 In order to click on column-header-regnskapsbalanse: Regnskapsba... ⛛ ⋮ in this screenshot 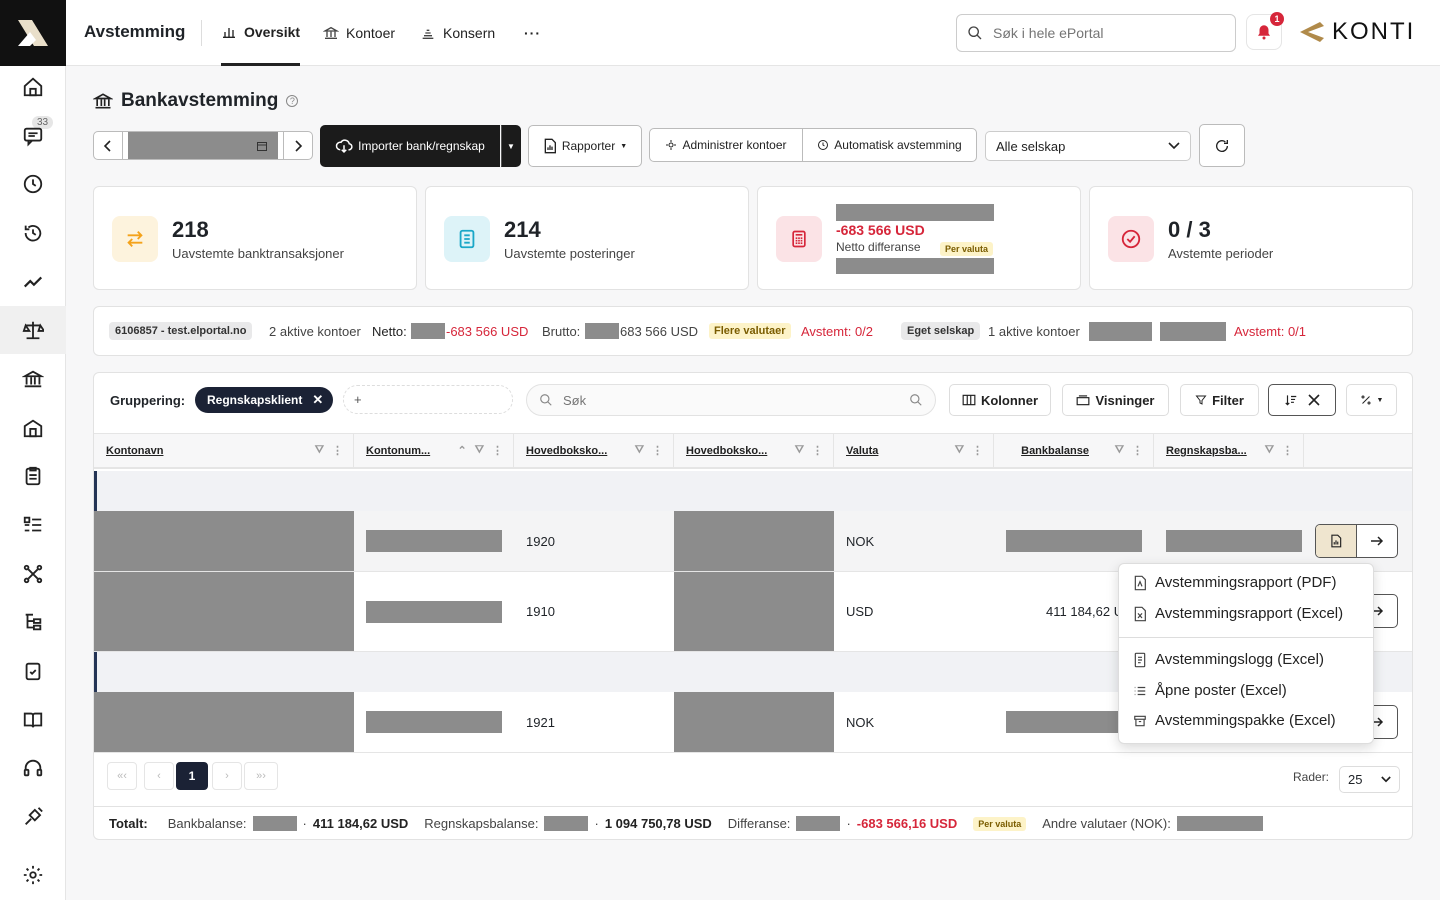, I will do `click(1229, 451)`.